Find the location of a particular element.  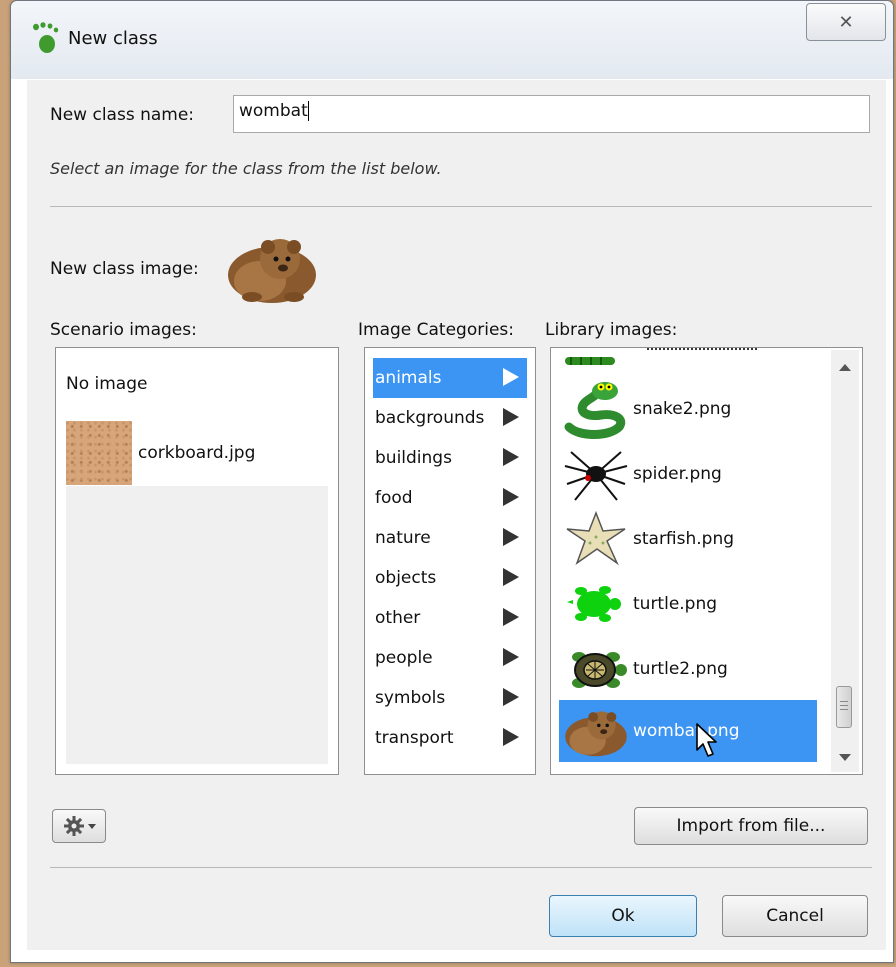

image-categories-label: Image Categories: is located at coordinates (436, 330).